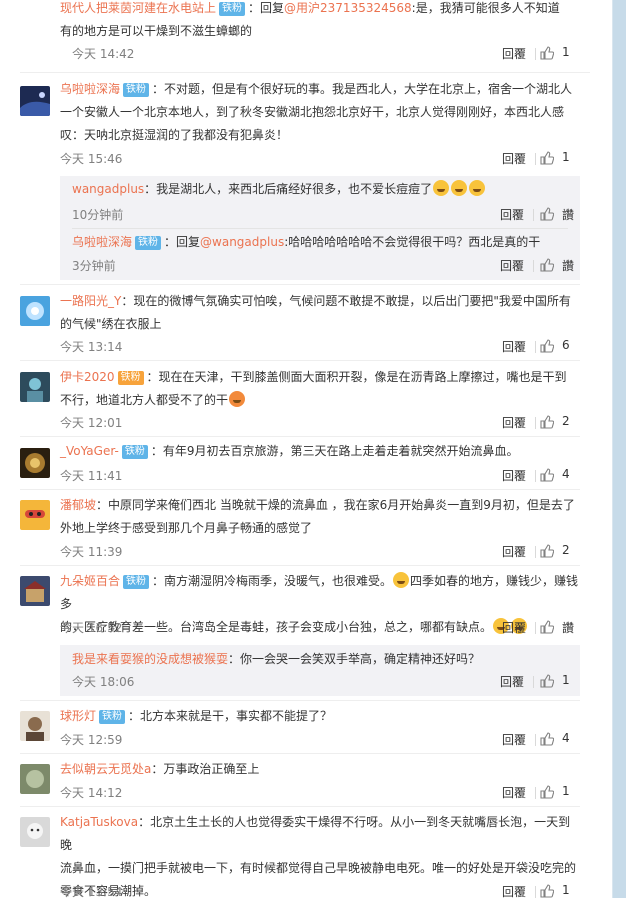 Image resolution: width=626 pixels, height=898 pixels. I want to click on comment-nickname: 去似朝云无觅处a, so click(105, 769).